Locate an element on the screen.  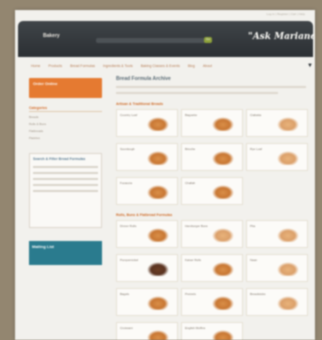
mailing-list-box: Mailing List is located at coordinates (65, 253).